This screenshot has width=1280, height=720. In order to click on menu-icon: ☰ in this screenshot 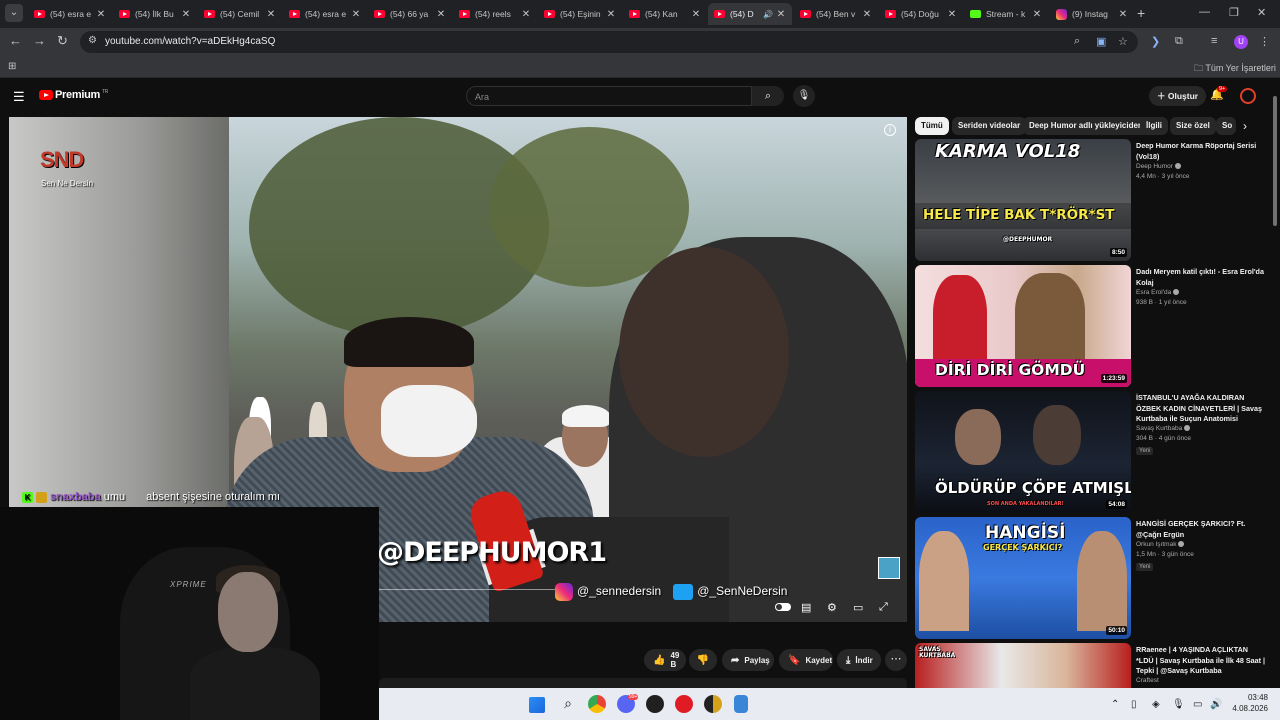, I will do `click(19, 97)`.